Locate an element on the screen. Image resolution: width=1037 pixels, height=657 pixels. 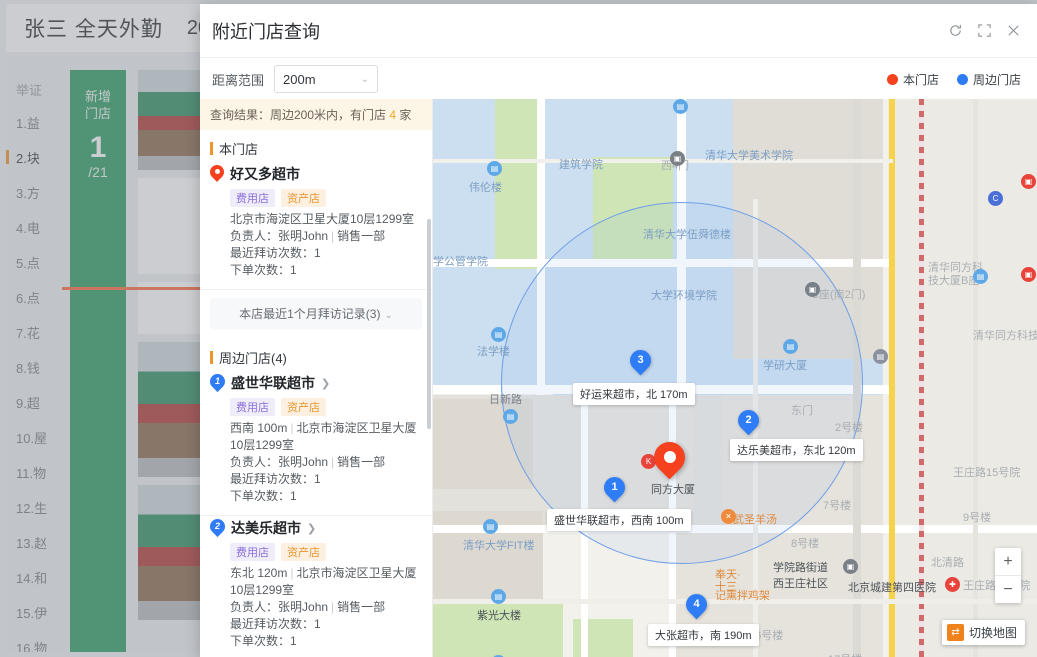
map-marker-4: 4 is located at coordinates (696, 607).